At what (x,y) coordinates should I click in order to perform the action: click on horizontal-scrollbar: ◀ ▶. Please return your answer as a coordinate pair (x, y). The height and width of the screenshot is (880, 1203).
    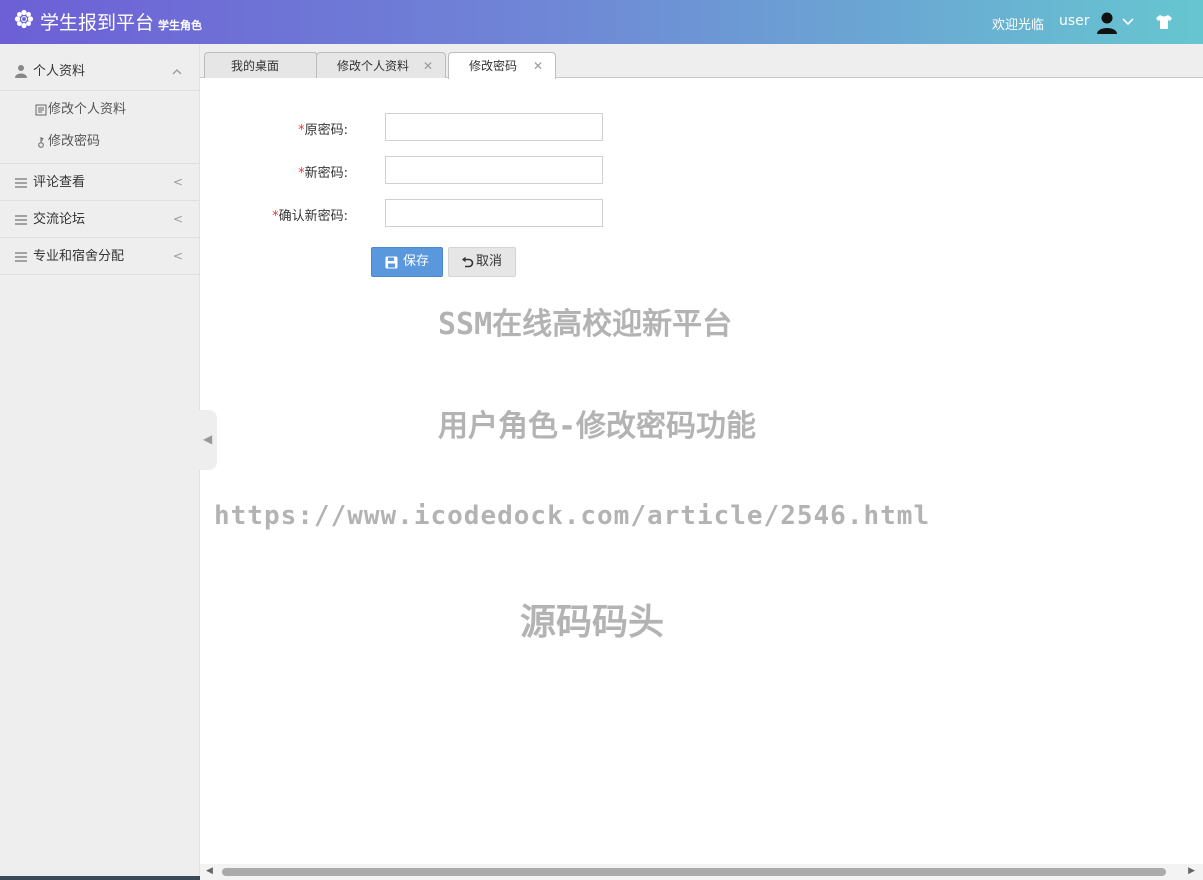
    Looking at the image, I should click on (701, 872).